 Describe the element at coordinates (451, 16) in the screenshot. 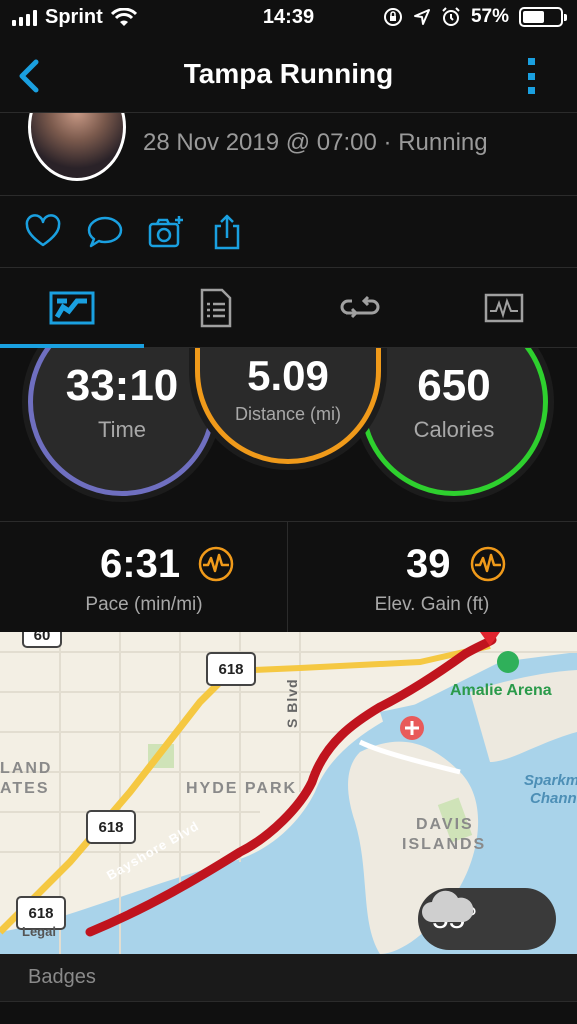

I see `alarm-icon` at that location.